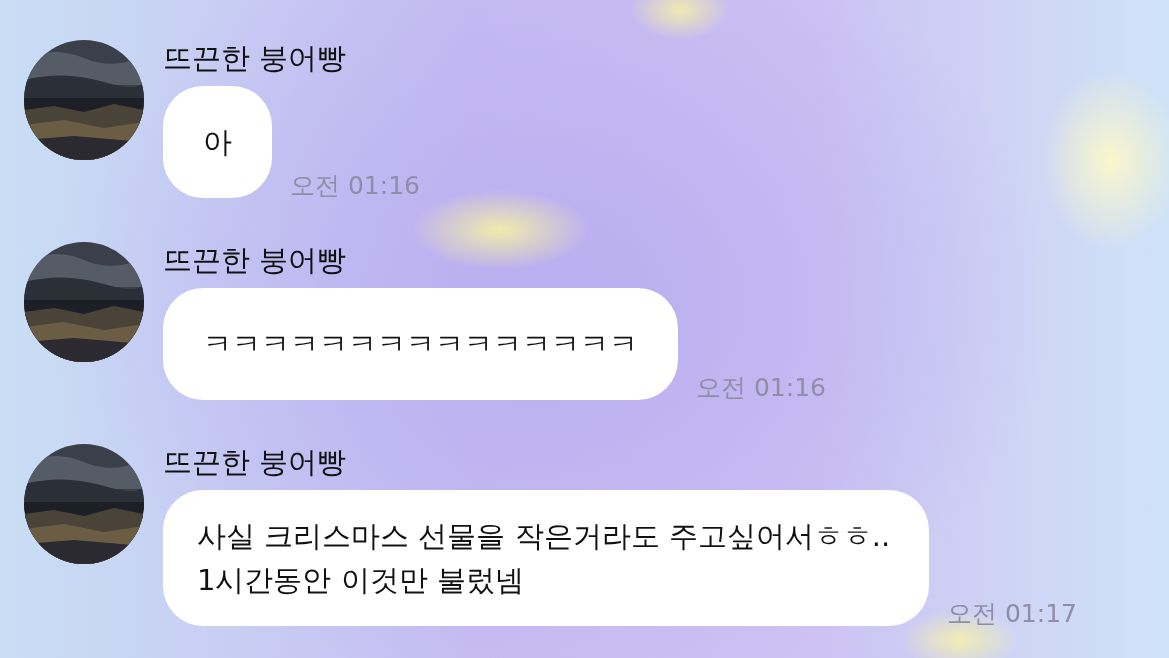 Image resolution: width=1169 pixels, height=658 pixels. Describe the element at coordinates (546, 558) in the screenshot. I see `message-bubble: 사실 크리스마스 선물을 작은거라도 주고싶어서ㅎㅎ.. 1시간동안 이것만 불렀넴` at that location.